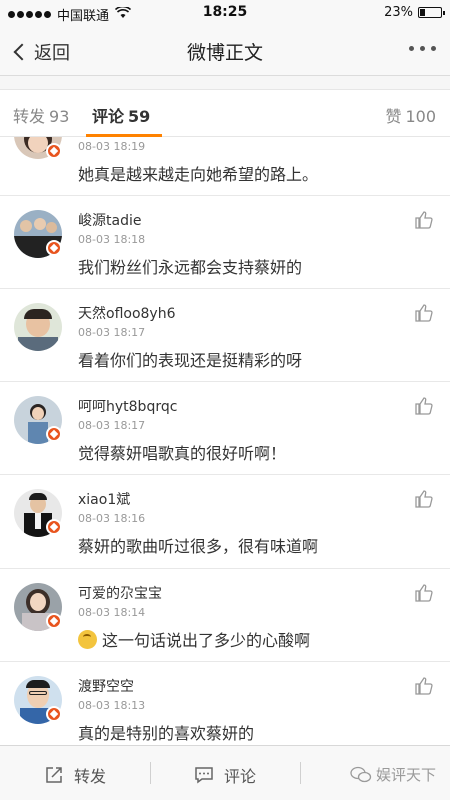 Image resolution: width=450 pixels, height=800 pixels. I want to click on comment-username: 可爱的尕宝宝, so click(120, 593).